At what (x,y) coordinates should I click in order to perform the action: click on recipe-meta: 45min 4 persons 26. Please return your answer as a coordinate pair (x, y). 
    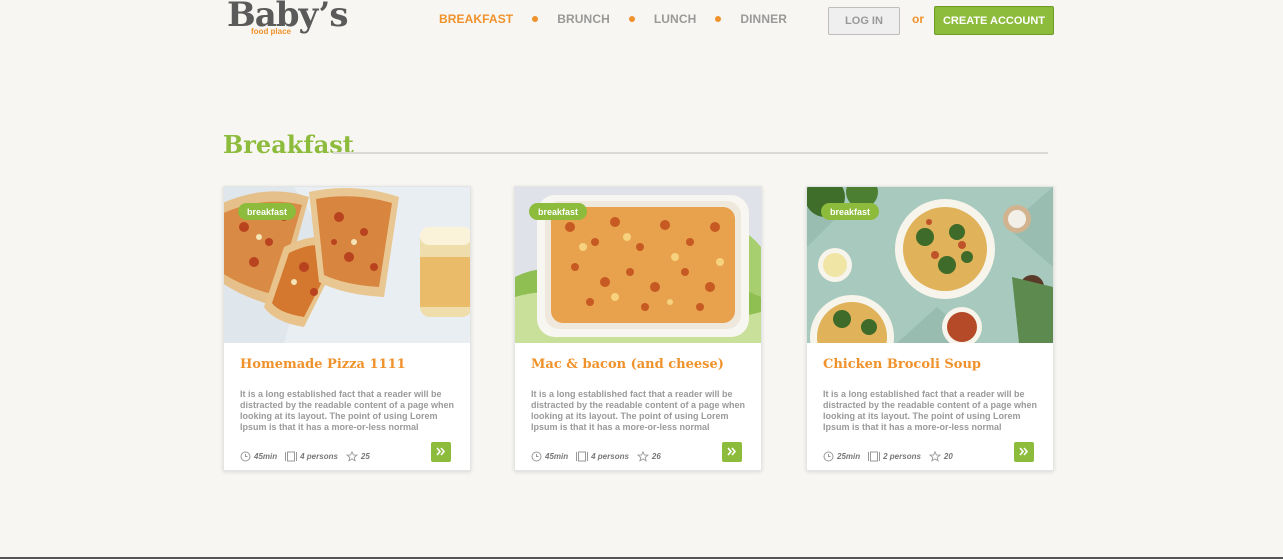
    Looking at the image, I should click on (600, 456).